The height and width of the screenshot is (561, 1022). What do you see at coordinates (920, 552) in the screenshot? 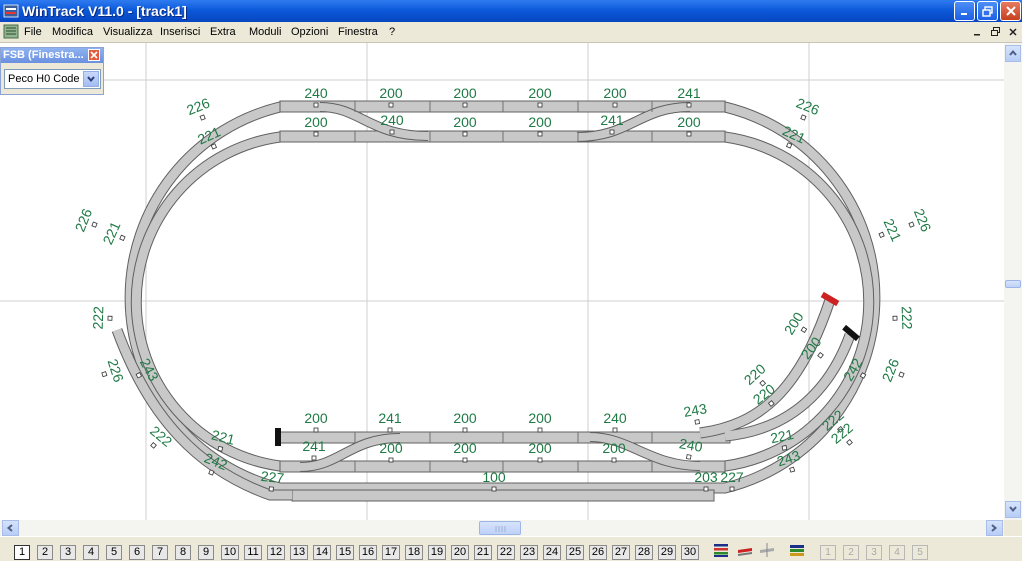
I see `view-button-5: 5` at bounding box center [920, 552].